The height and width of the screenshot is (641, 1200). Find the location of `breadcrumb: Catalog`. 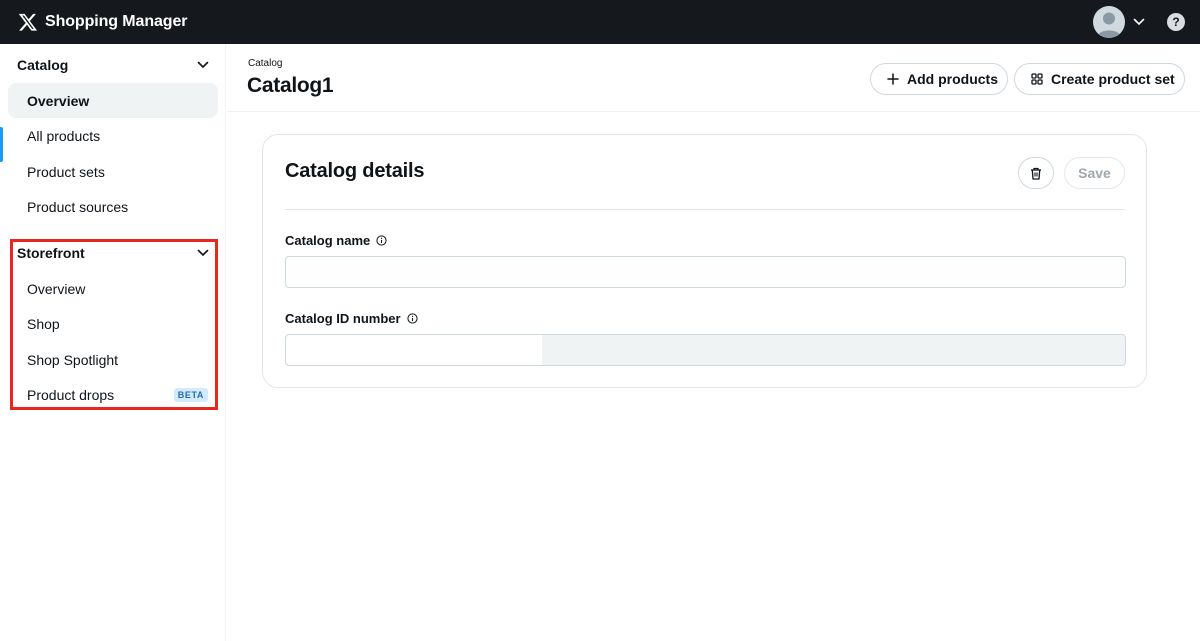

breadcrumb: Catalog is located at coordinates (265, 63).